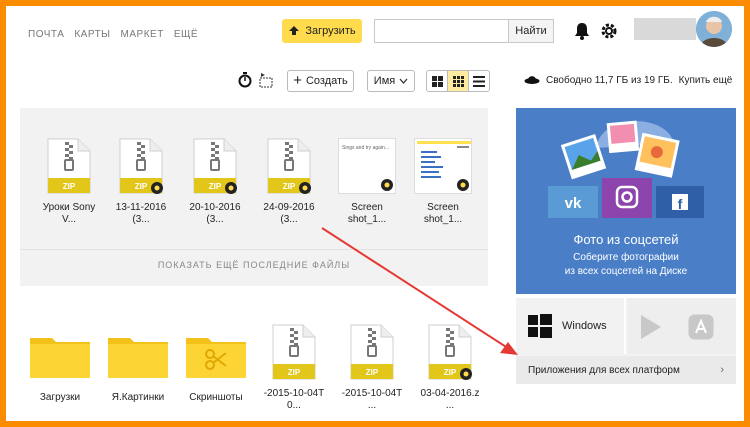 The image size is (750, 427). I want to click on all-platforms-link: Приложения для всех платформ ›, so click(626, 370).